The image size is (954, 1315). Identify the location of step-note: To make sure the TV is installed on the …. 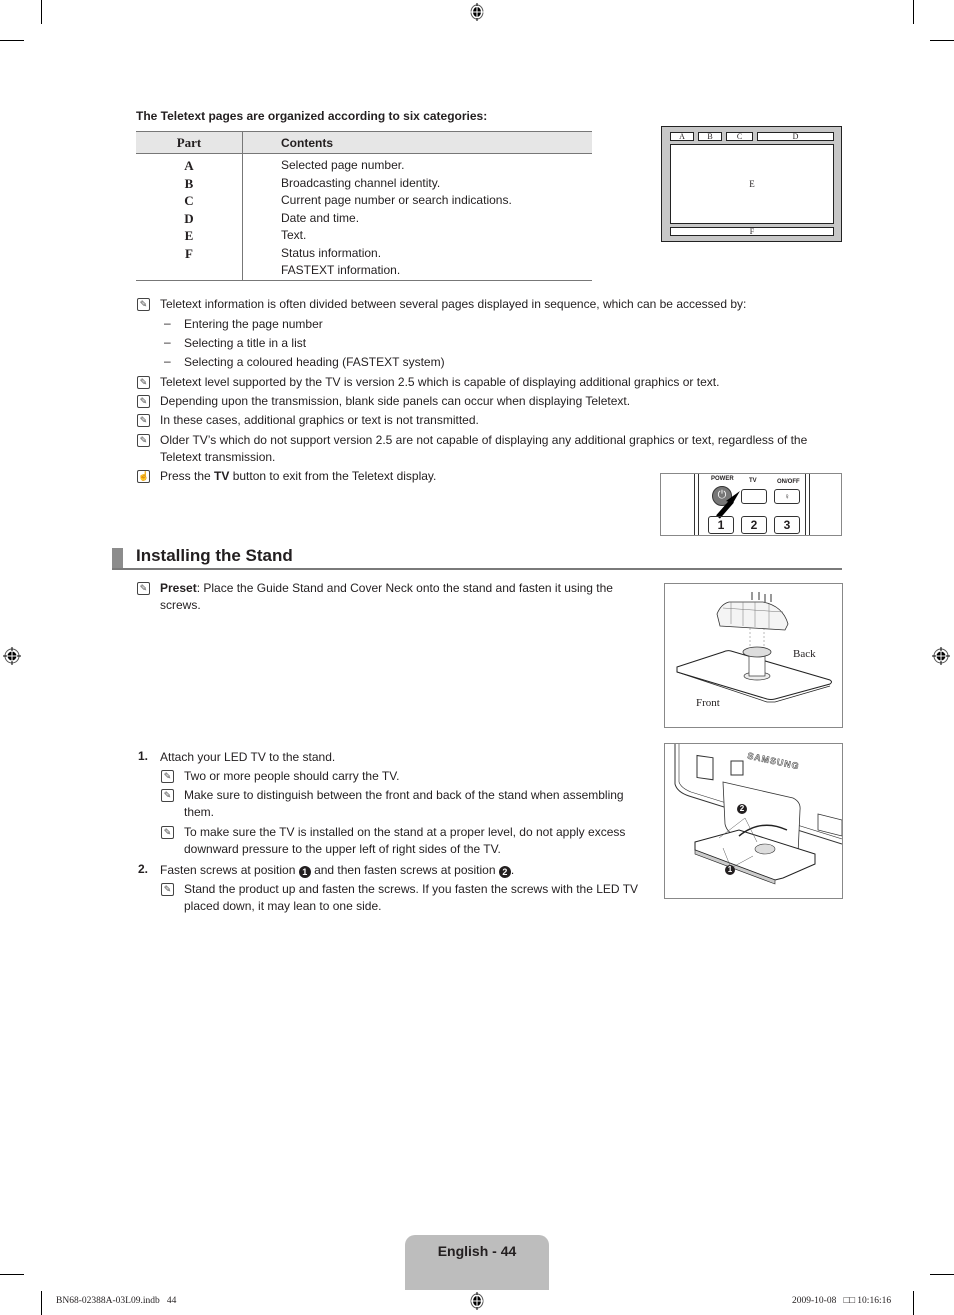
(405, 840).